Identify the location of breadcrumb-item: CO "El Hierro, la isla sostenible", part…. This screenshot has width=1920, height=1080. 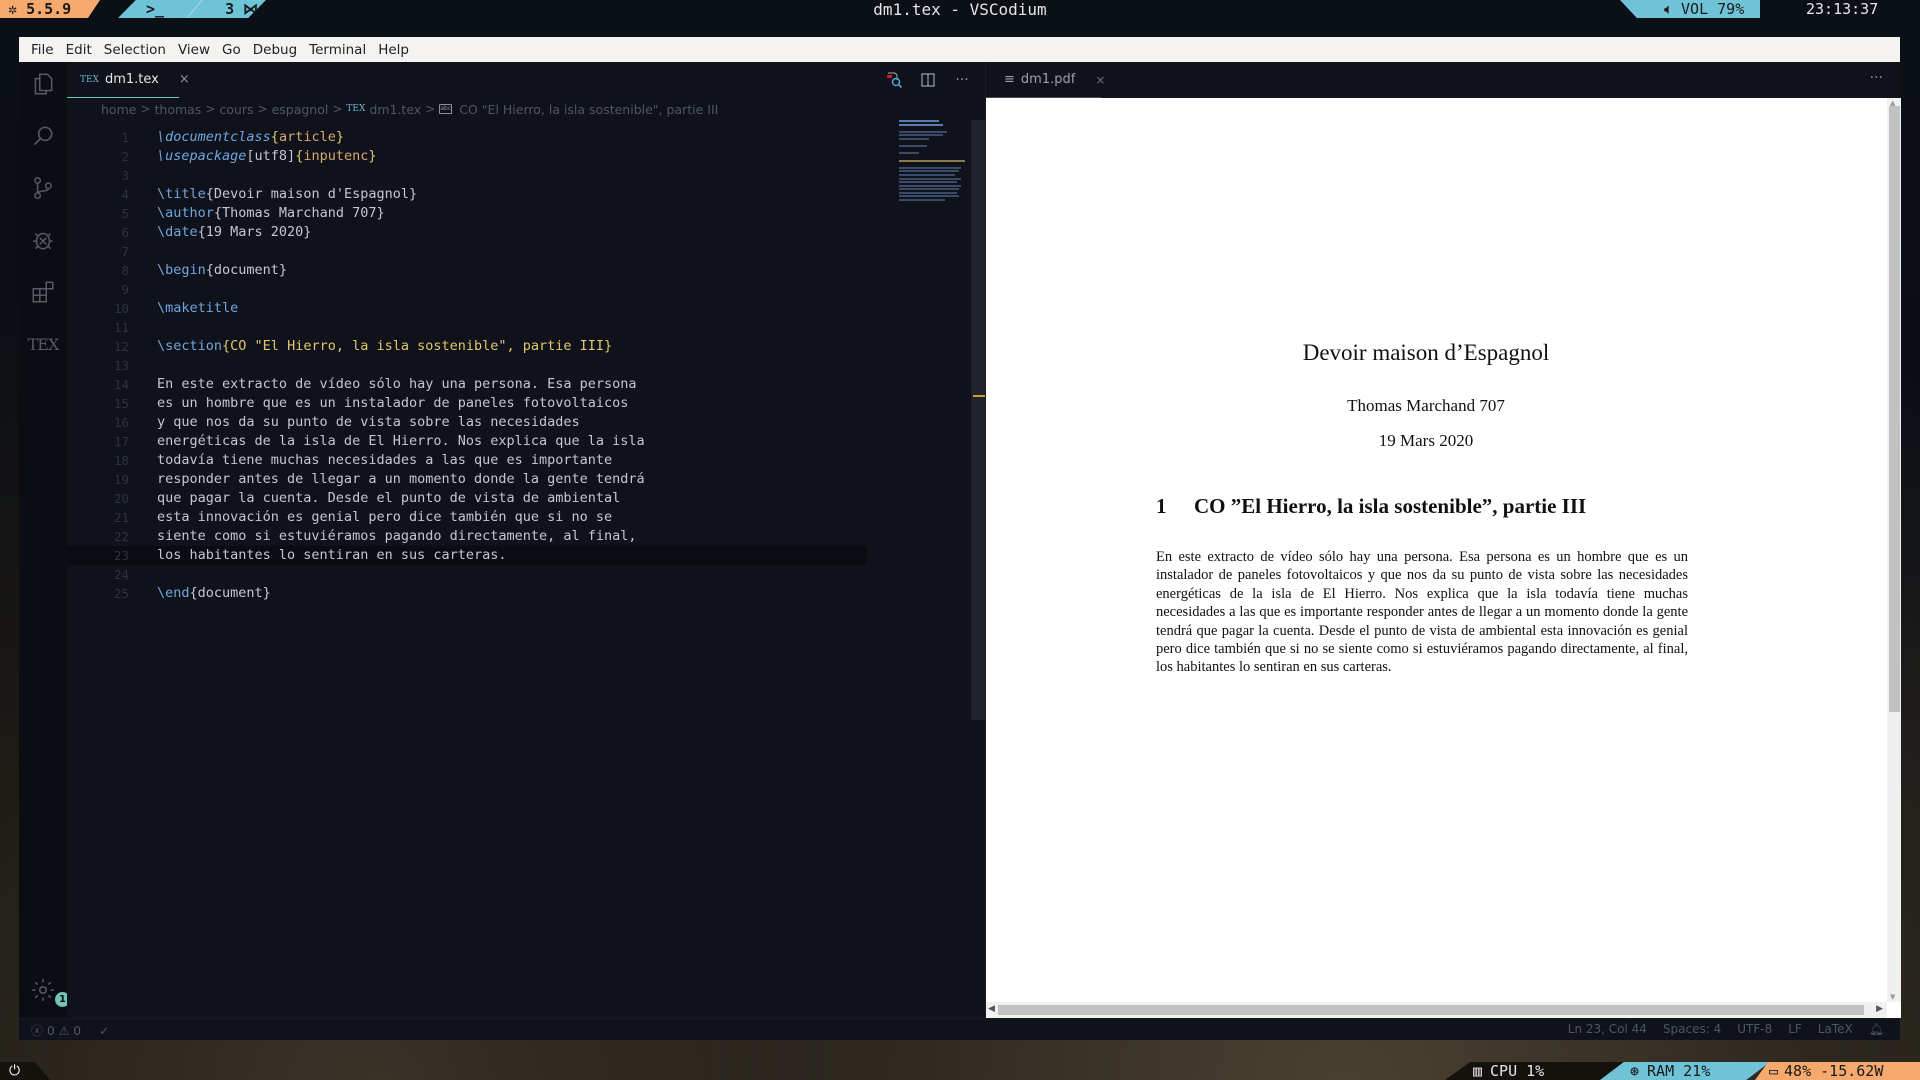
(588, 109).